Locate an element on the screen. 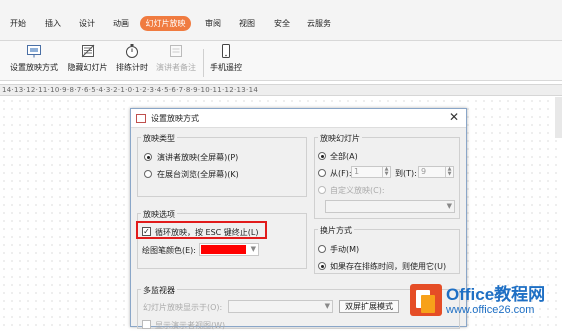 The image size is (562, 331). custom-show-label: 自定义放映(C): is located at coordinates (357, 190).